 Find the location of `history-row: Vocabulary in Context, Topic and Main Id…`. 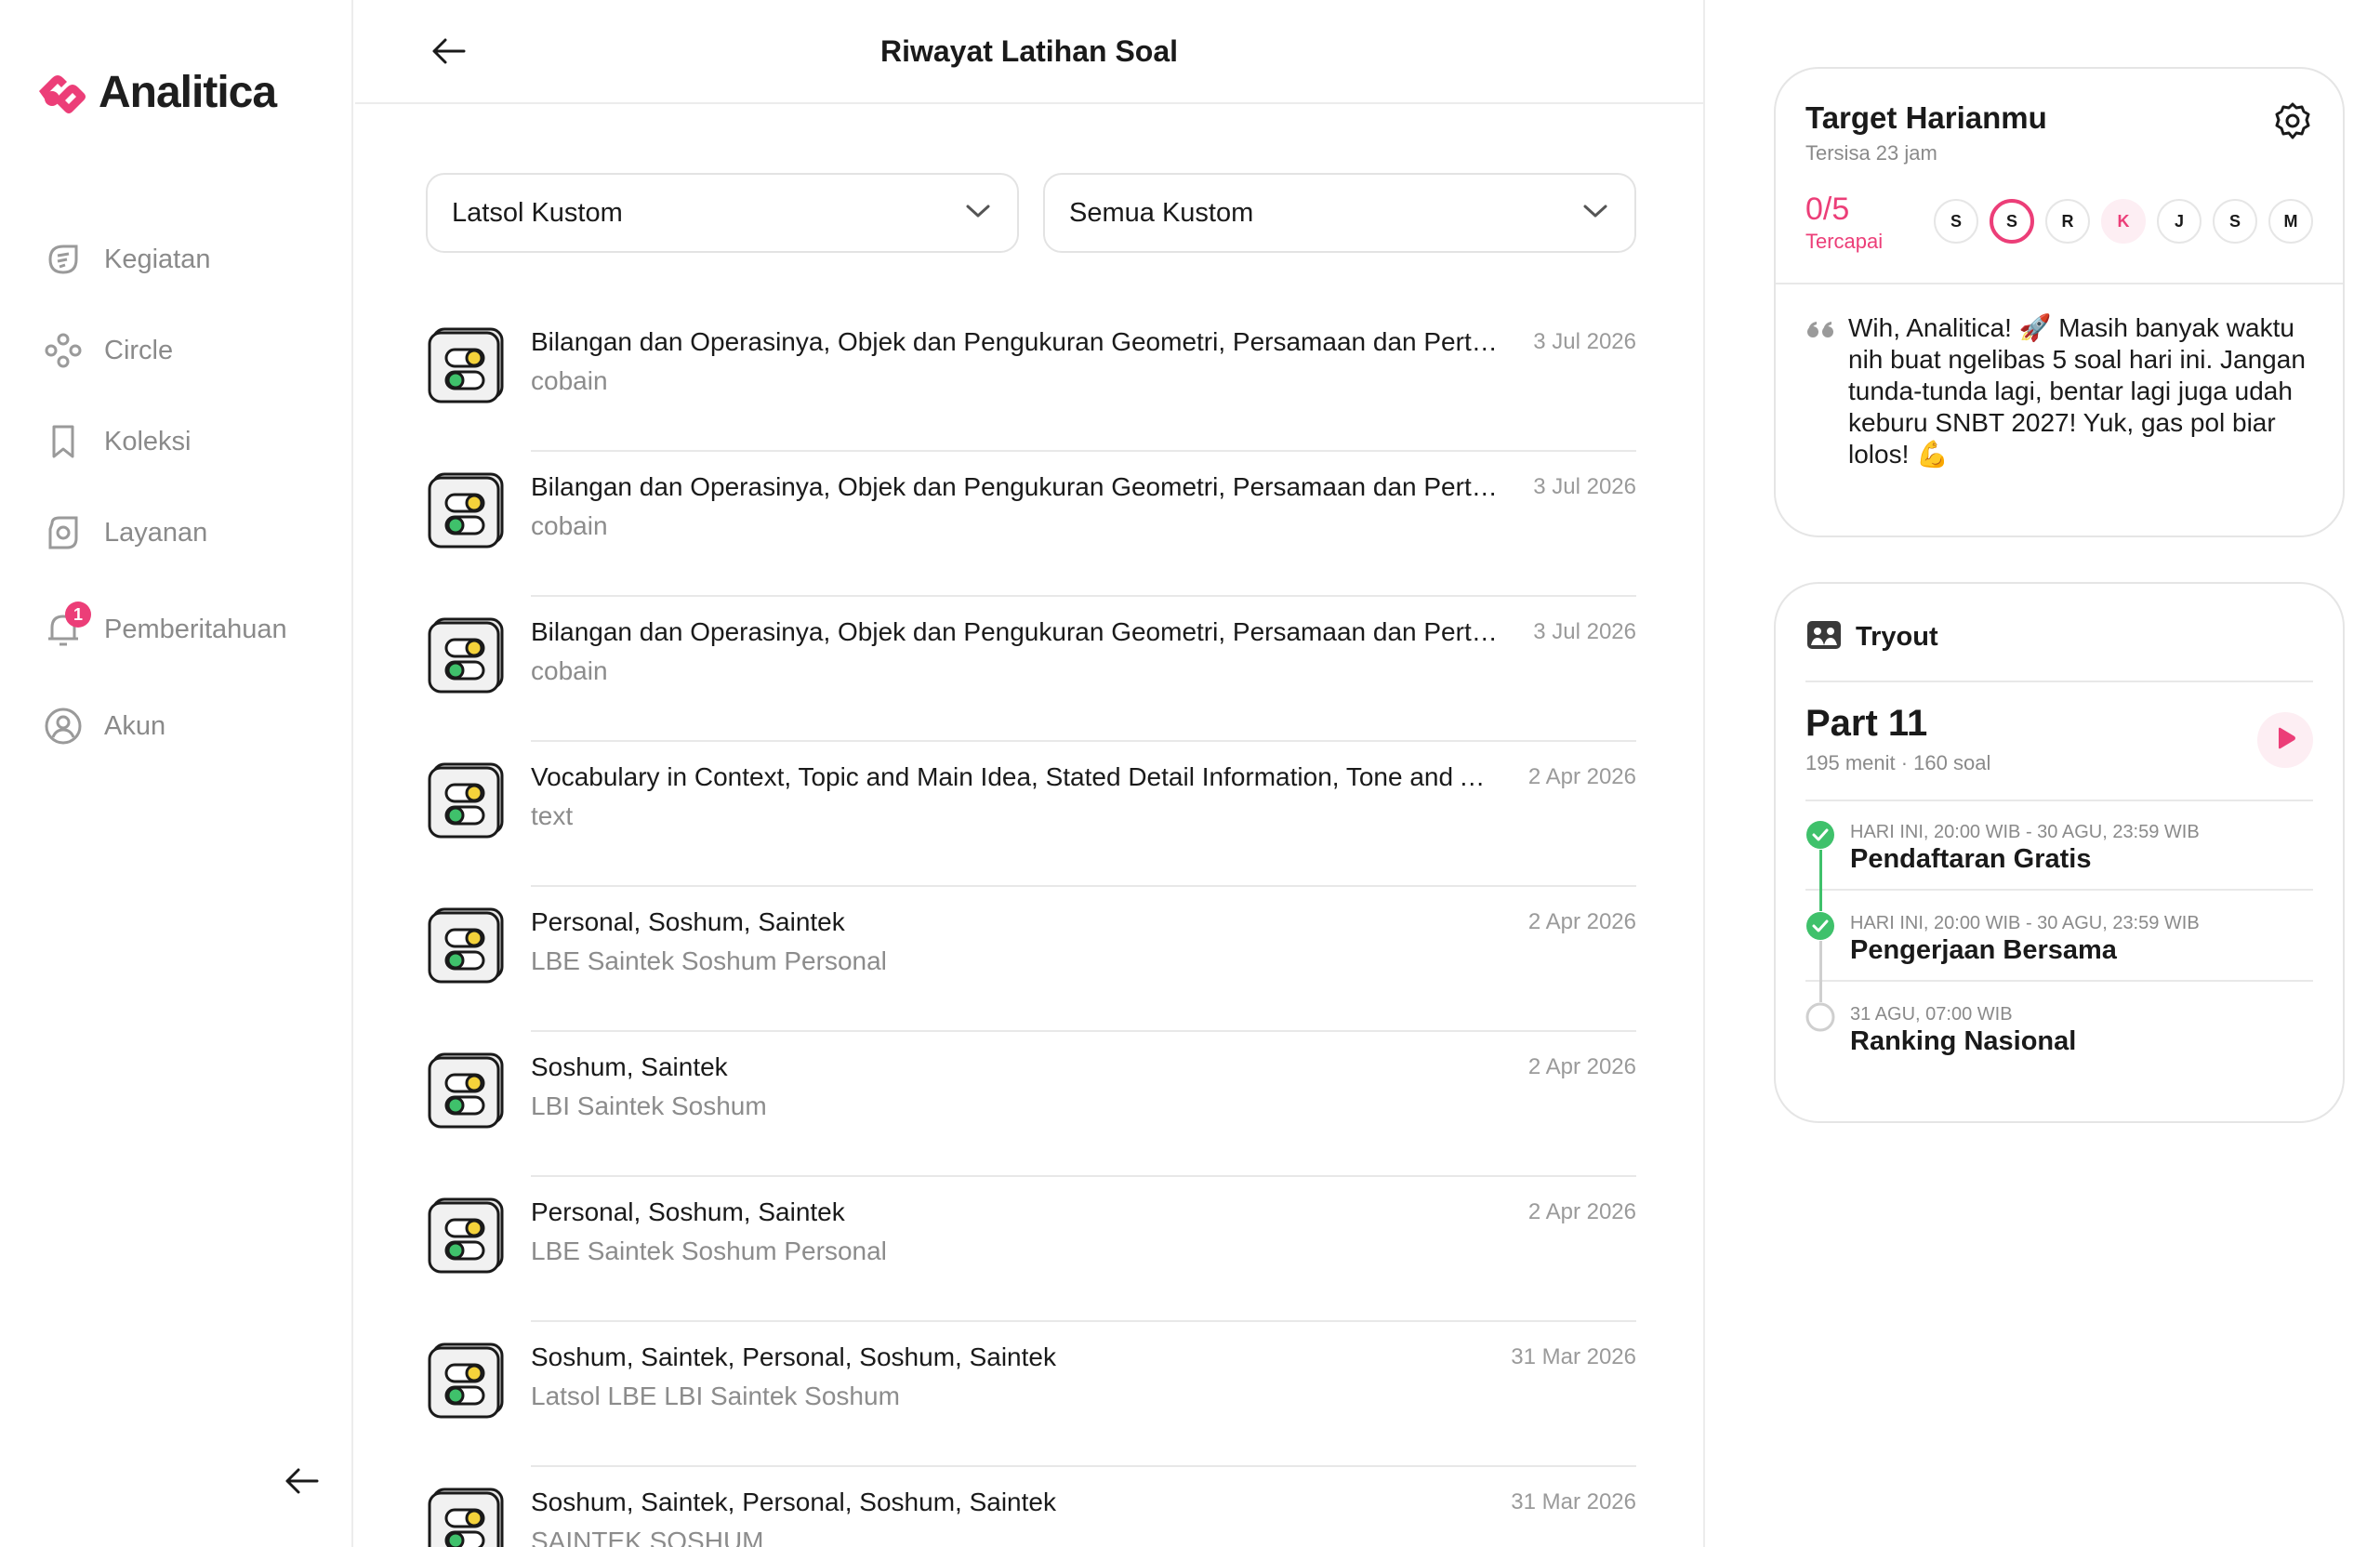

history-row: Vocabulary in Context, Topic and Main Id… is located at coordinates (1031, 814).